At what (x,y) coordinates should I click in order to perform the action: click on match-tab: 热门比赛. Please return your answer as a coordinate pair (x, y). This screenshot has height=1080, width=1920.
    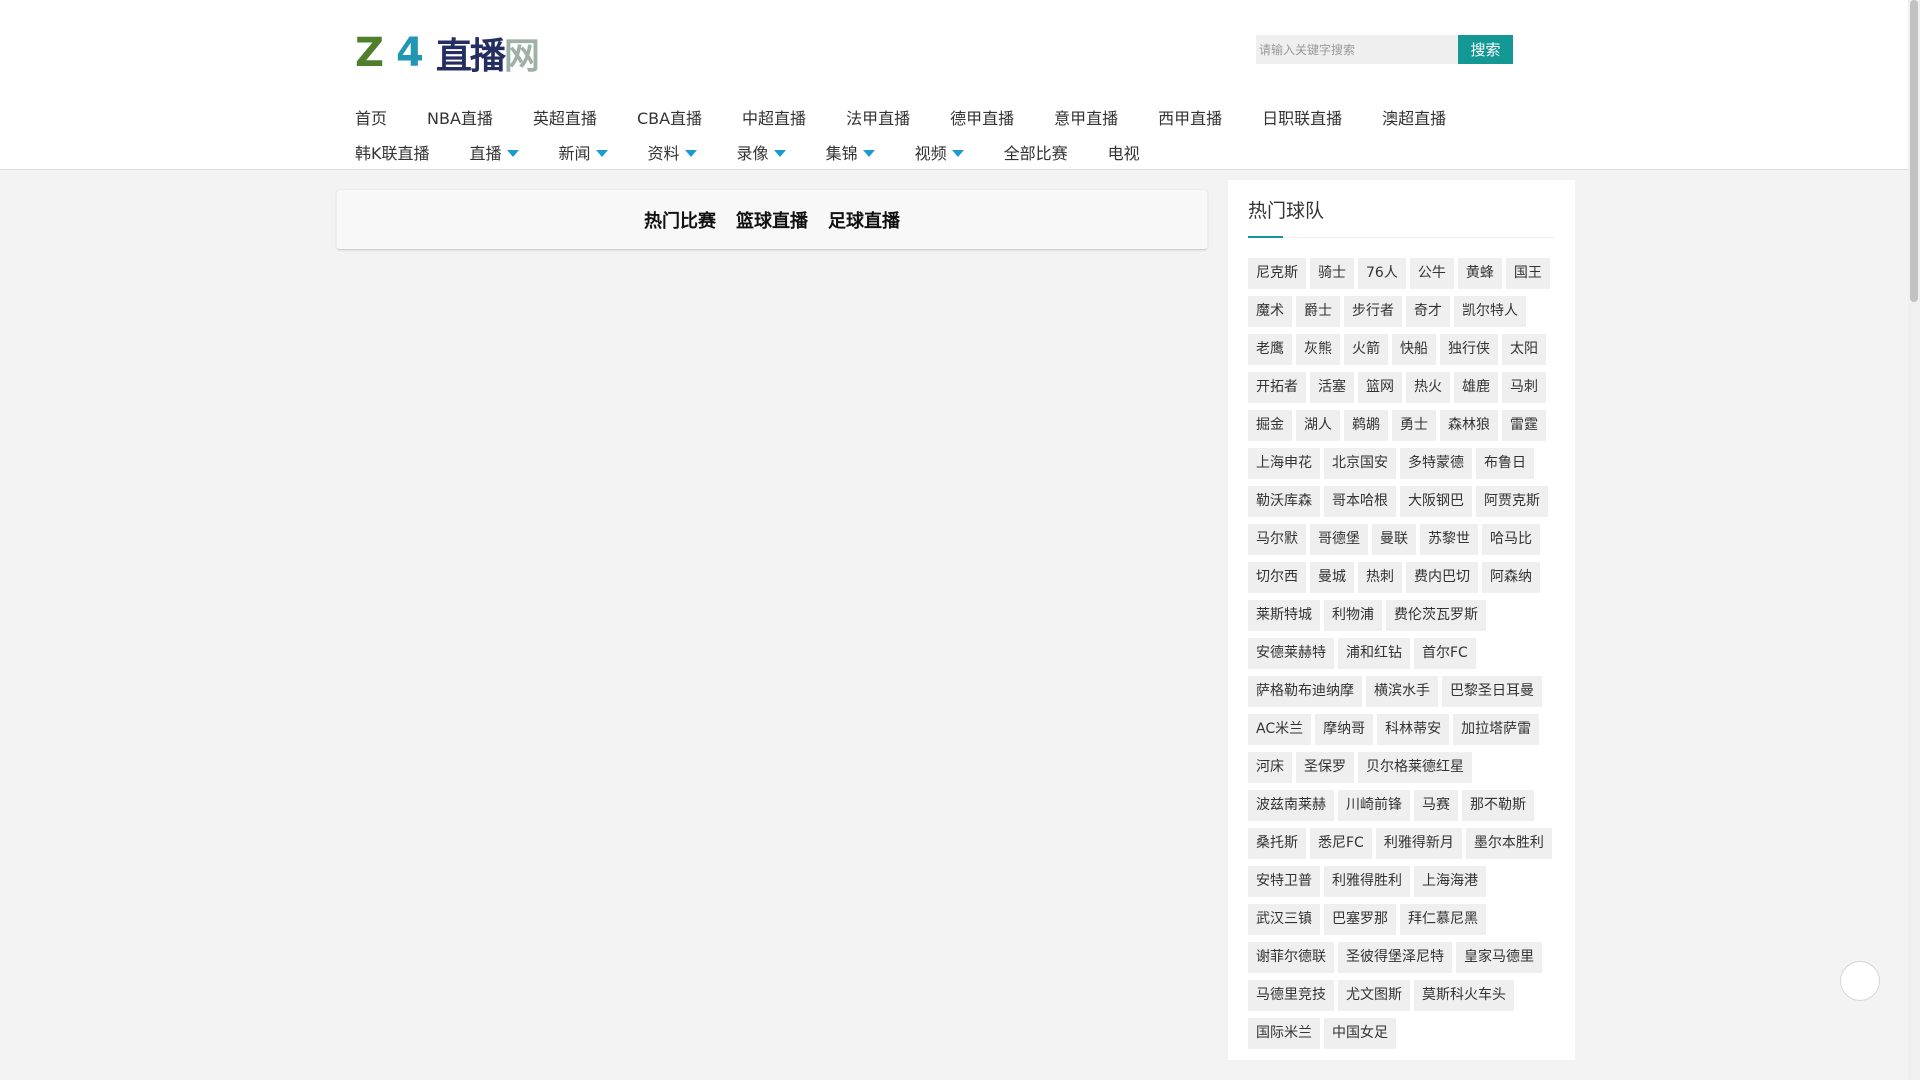
    Looking at the image, I should click on (680, 220).